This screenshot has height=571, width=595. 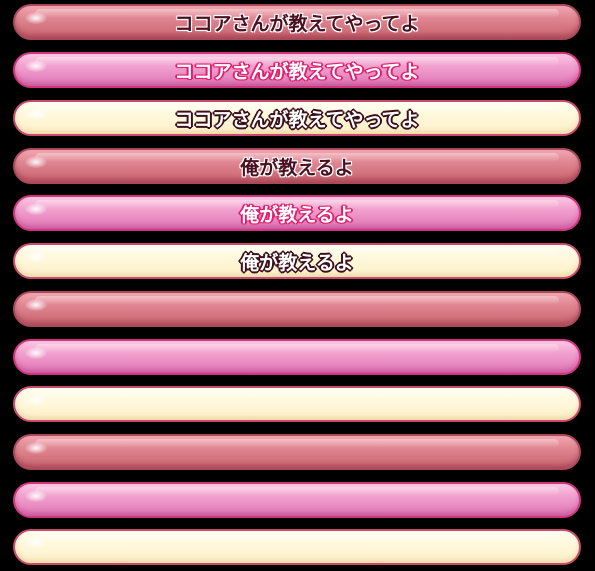 I want to click on choice-label-6: 俺が教えるよ, so click(x=297, y=262).